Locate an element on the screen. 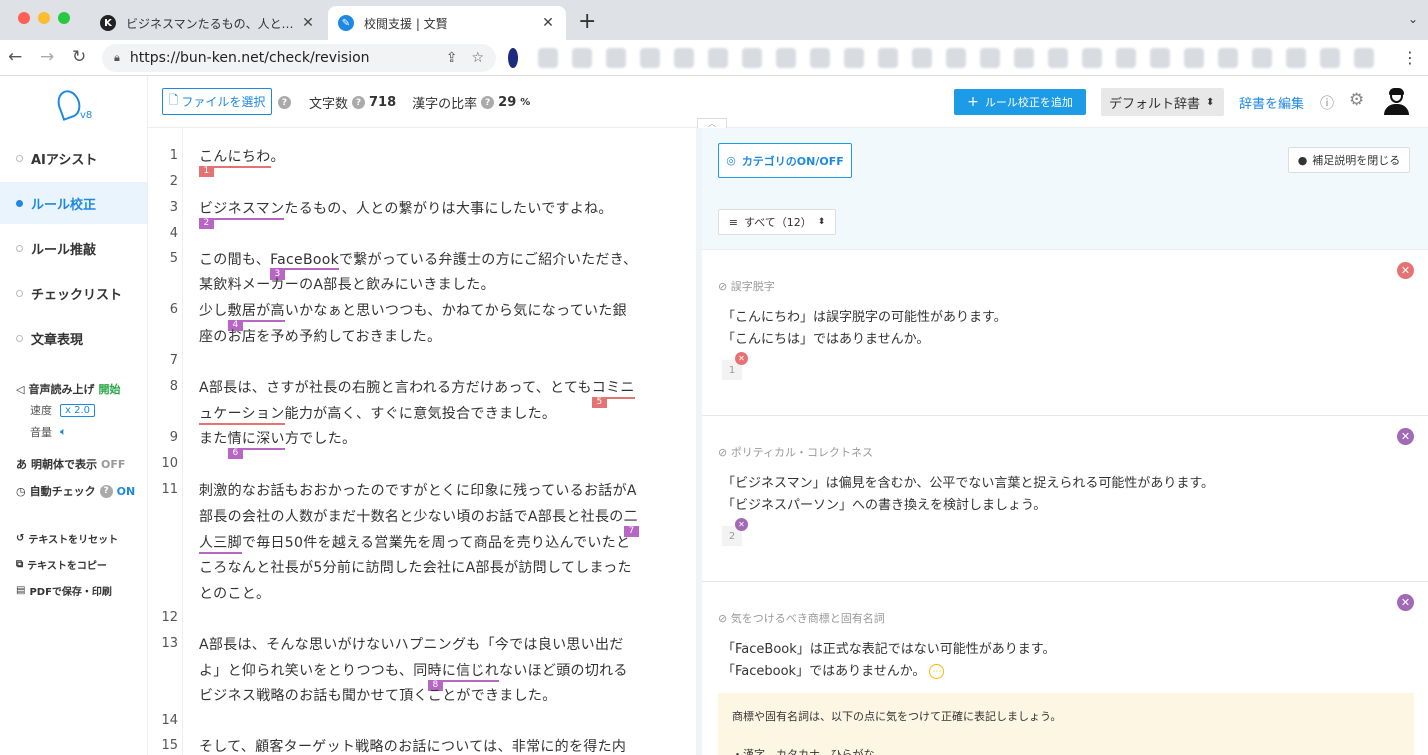  autocheck-toggle: ◷ 自動チェック ? ON is located at coordinates (75, 491).